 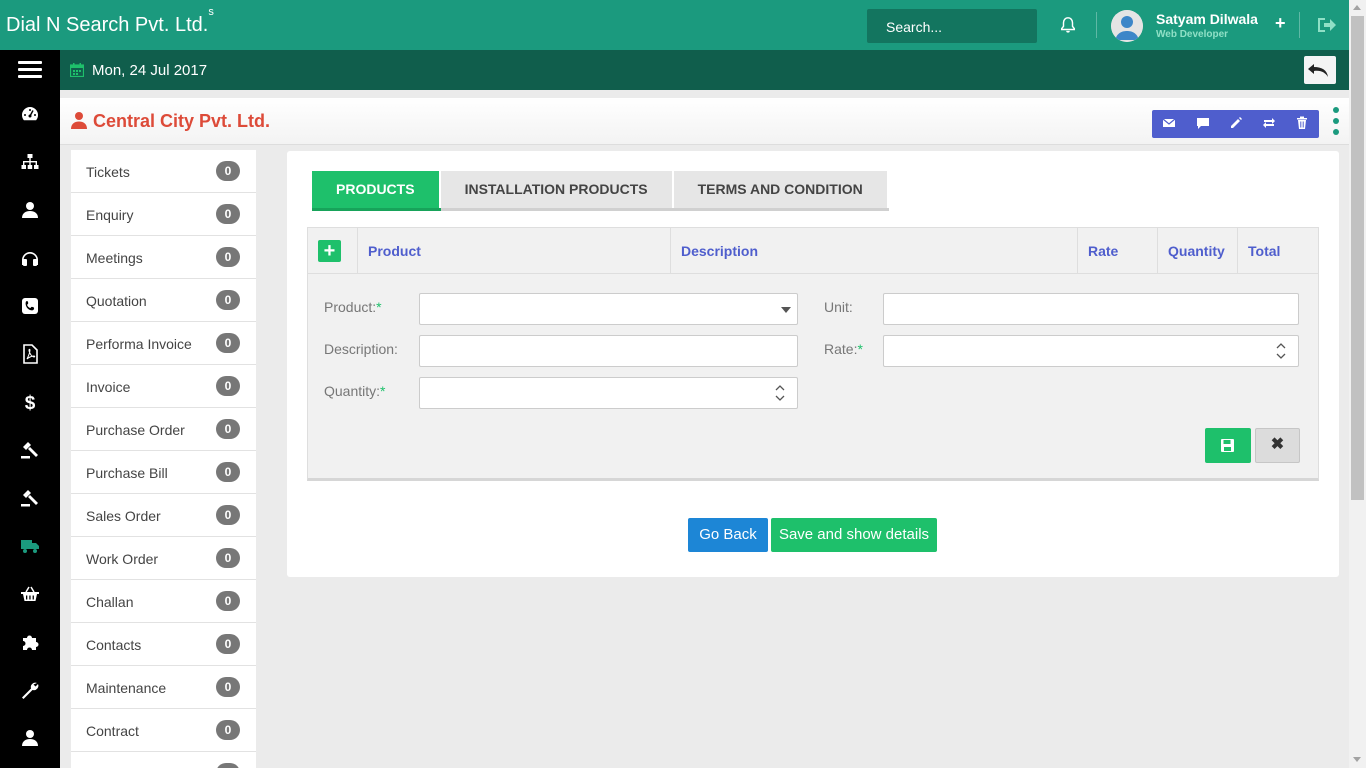 What do you see at coordinates (30, 114) in the screenshot?
I see `dashboard-icon` at bounding box center [30, 114].